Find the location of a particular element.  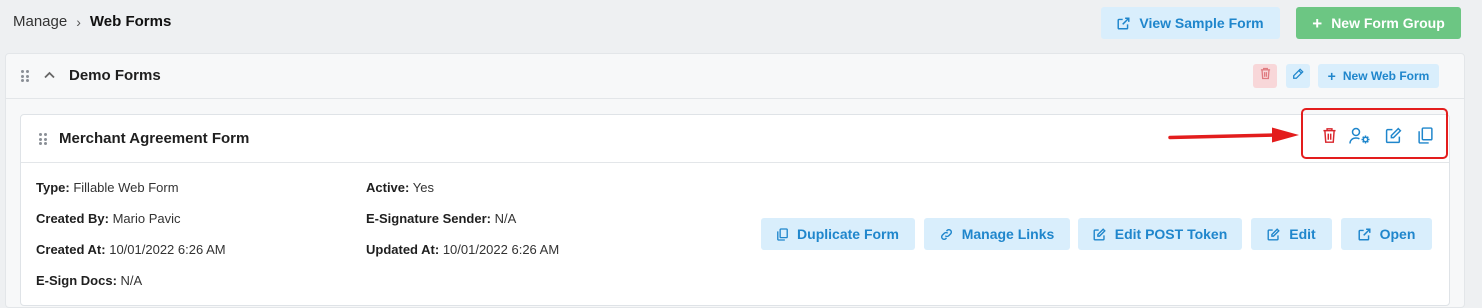

edit-post-token-button: Edit POST Token is located at coordinates (1160, 234).